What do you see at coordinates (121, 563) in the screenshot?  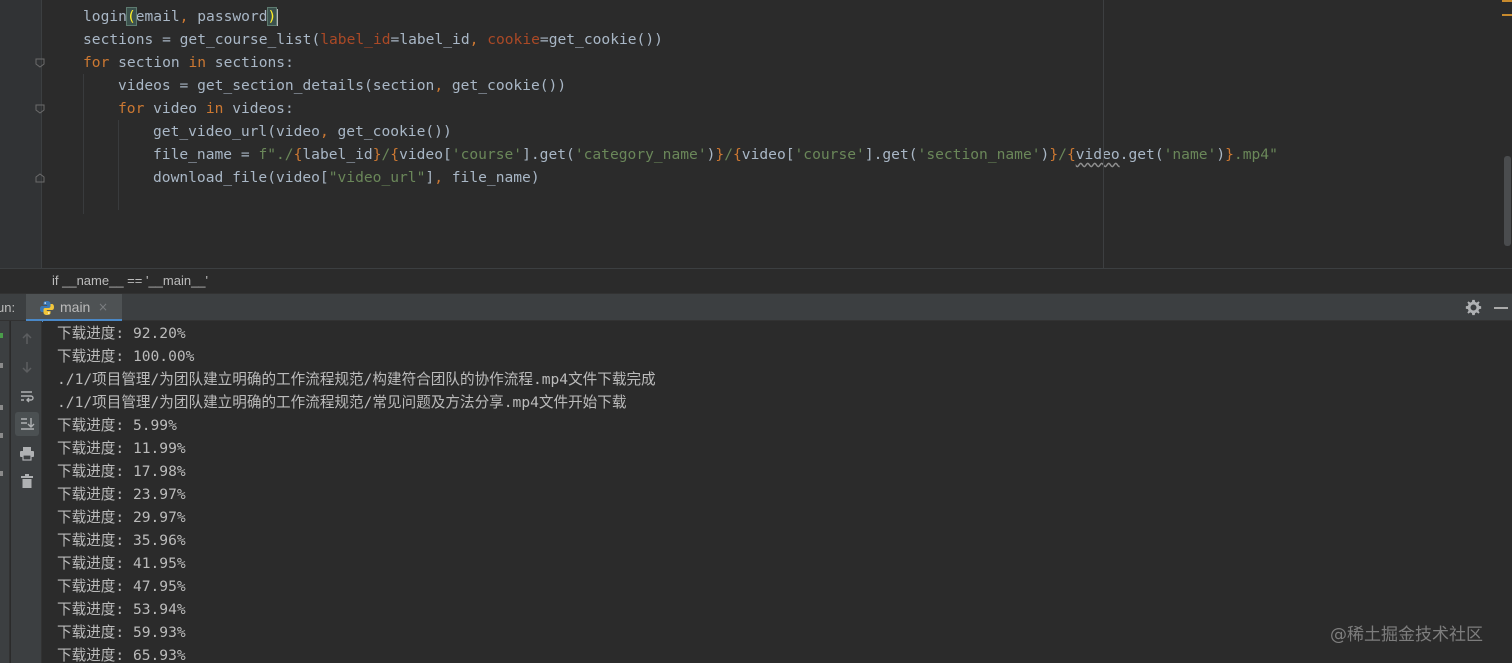 I see `console-line: 下载进度: 41.95%` at bounding box center [121, 563].